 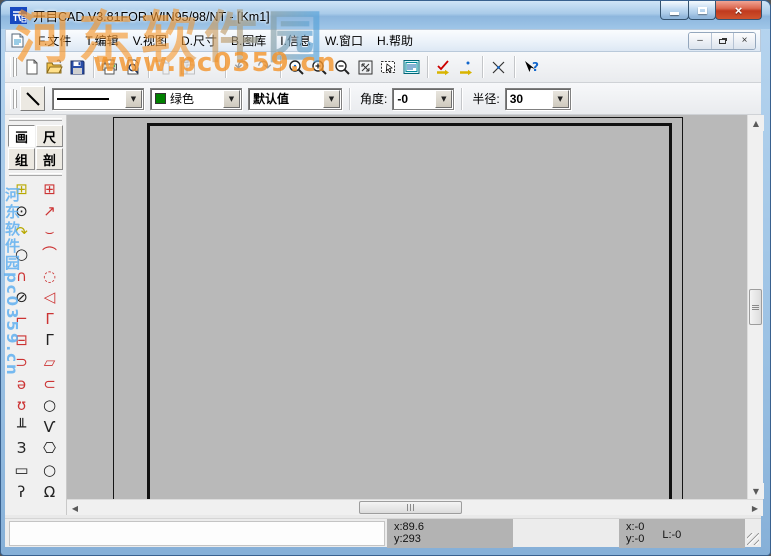 What do you see at coordinates (22, 212) in the screenshot?
I see `tool-center-circle: ⊙` at bounding box center [22, 212].